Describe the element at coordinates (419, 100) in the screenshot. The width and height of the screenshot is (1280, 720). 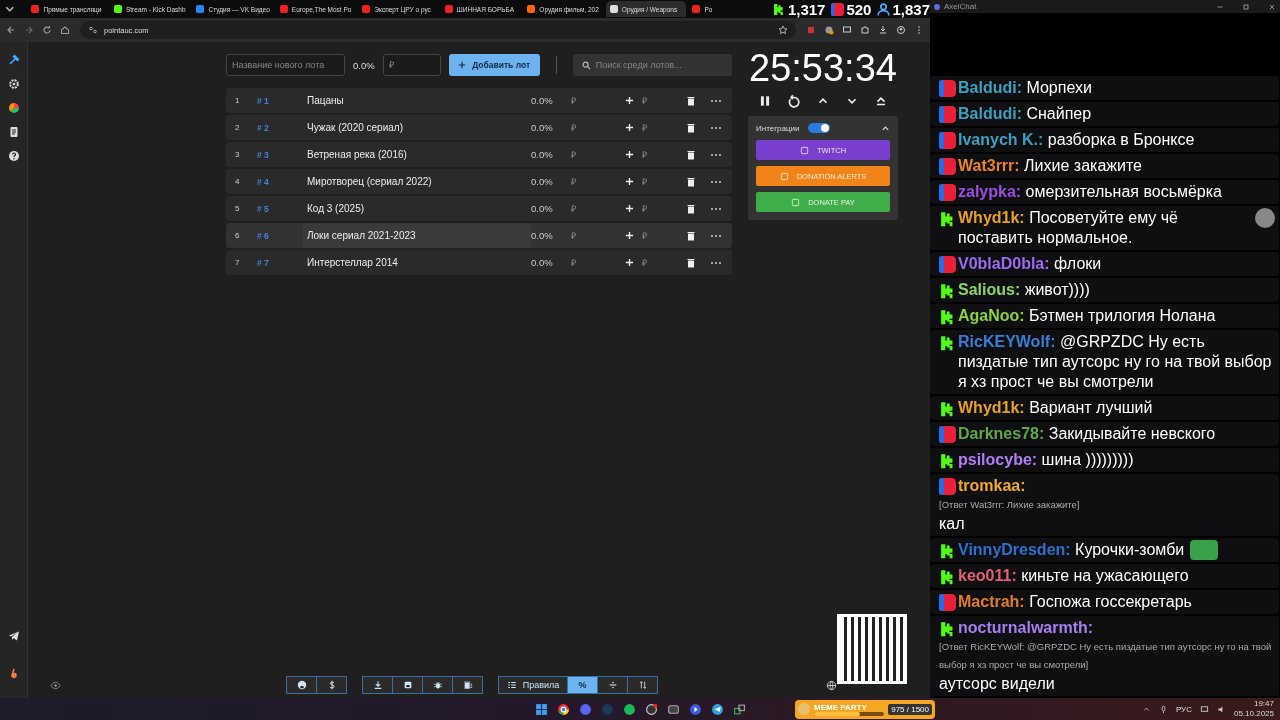
I see `lot-name: Пацаны` at that location.